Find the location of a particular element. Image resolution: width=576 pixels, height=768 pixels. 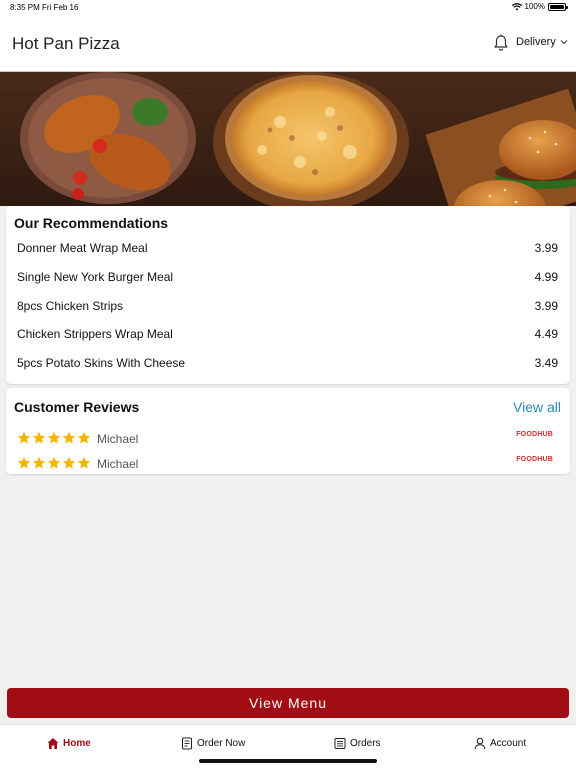

status-time: 8:35 PM is located at coordinates (25, 7).